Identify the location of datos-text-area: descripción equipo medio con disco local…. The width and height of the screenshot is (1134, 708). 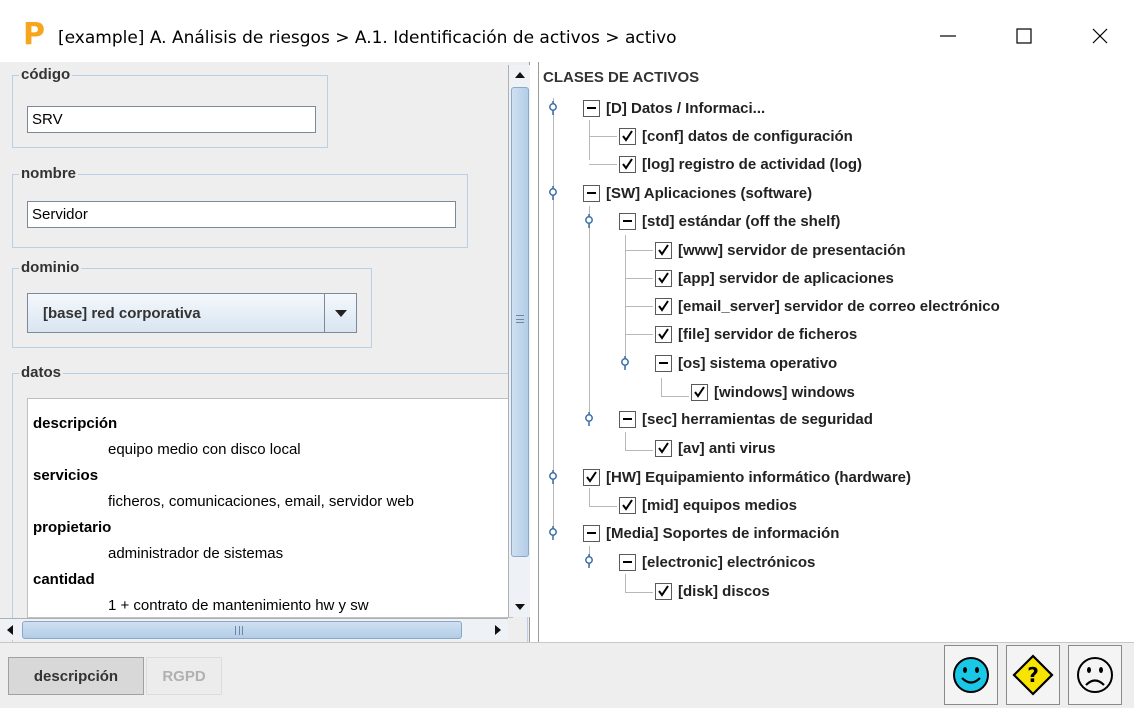
(270, 508).